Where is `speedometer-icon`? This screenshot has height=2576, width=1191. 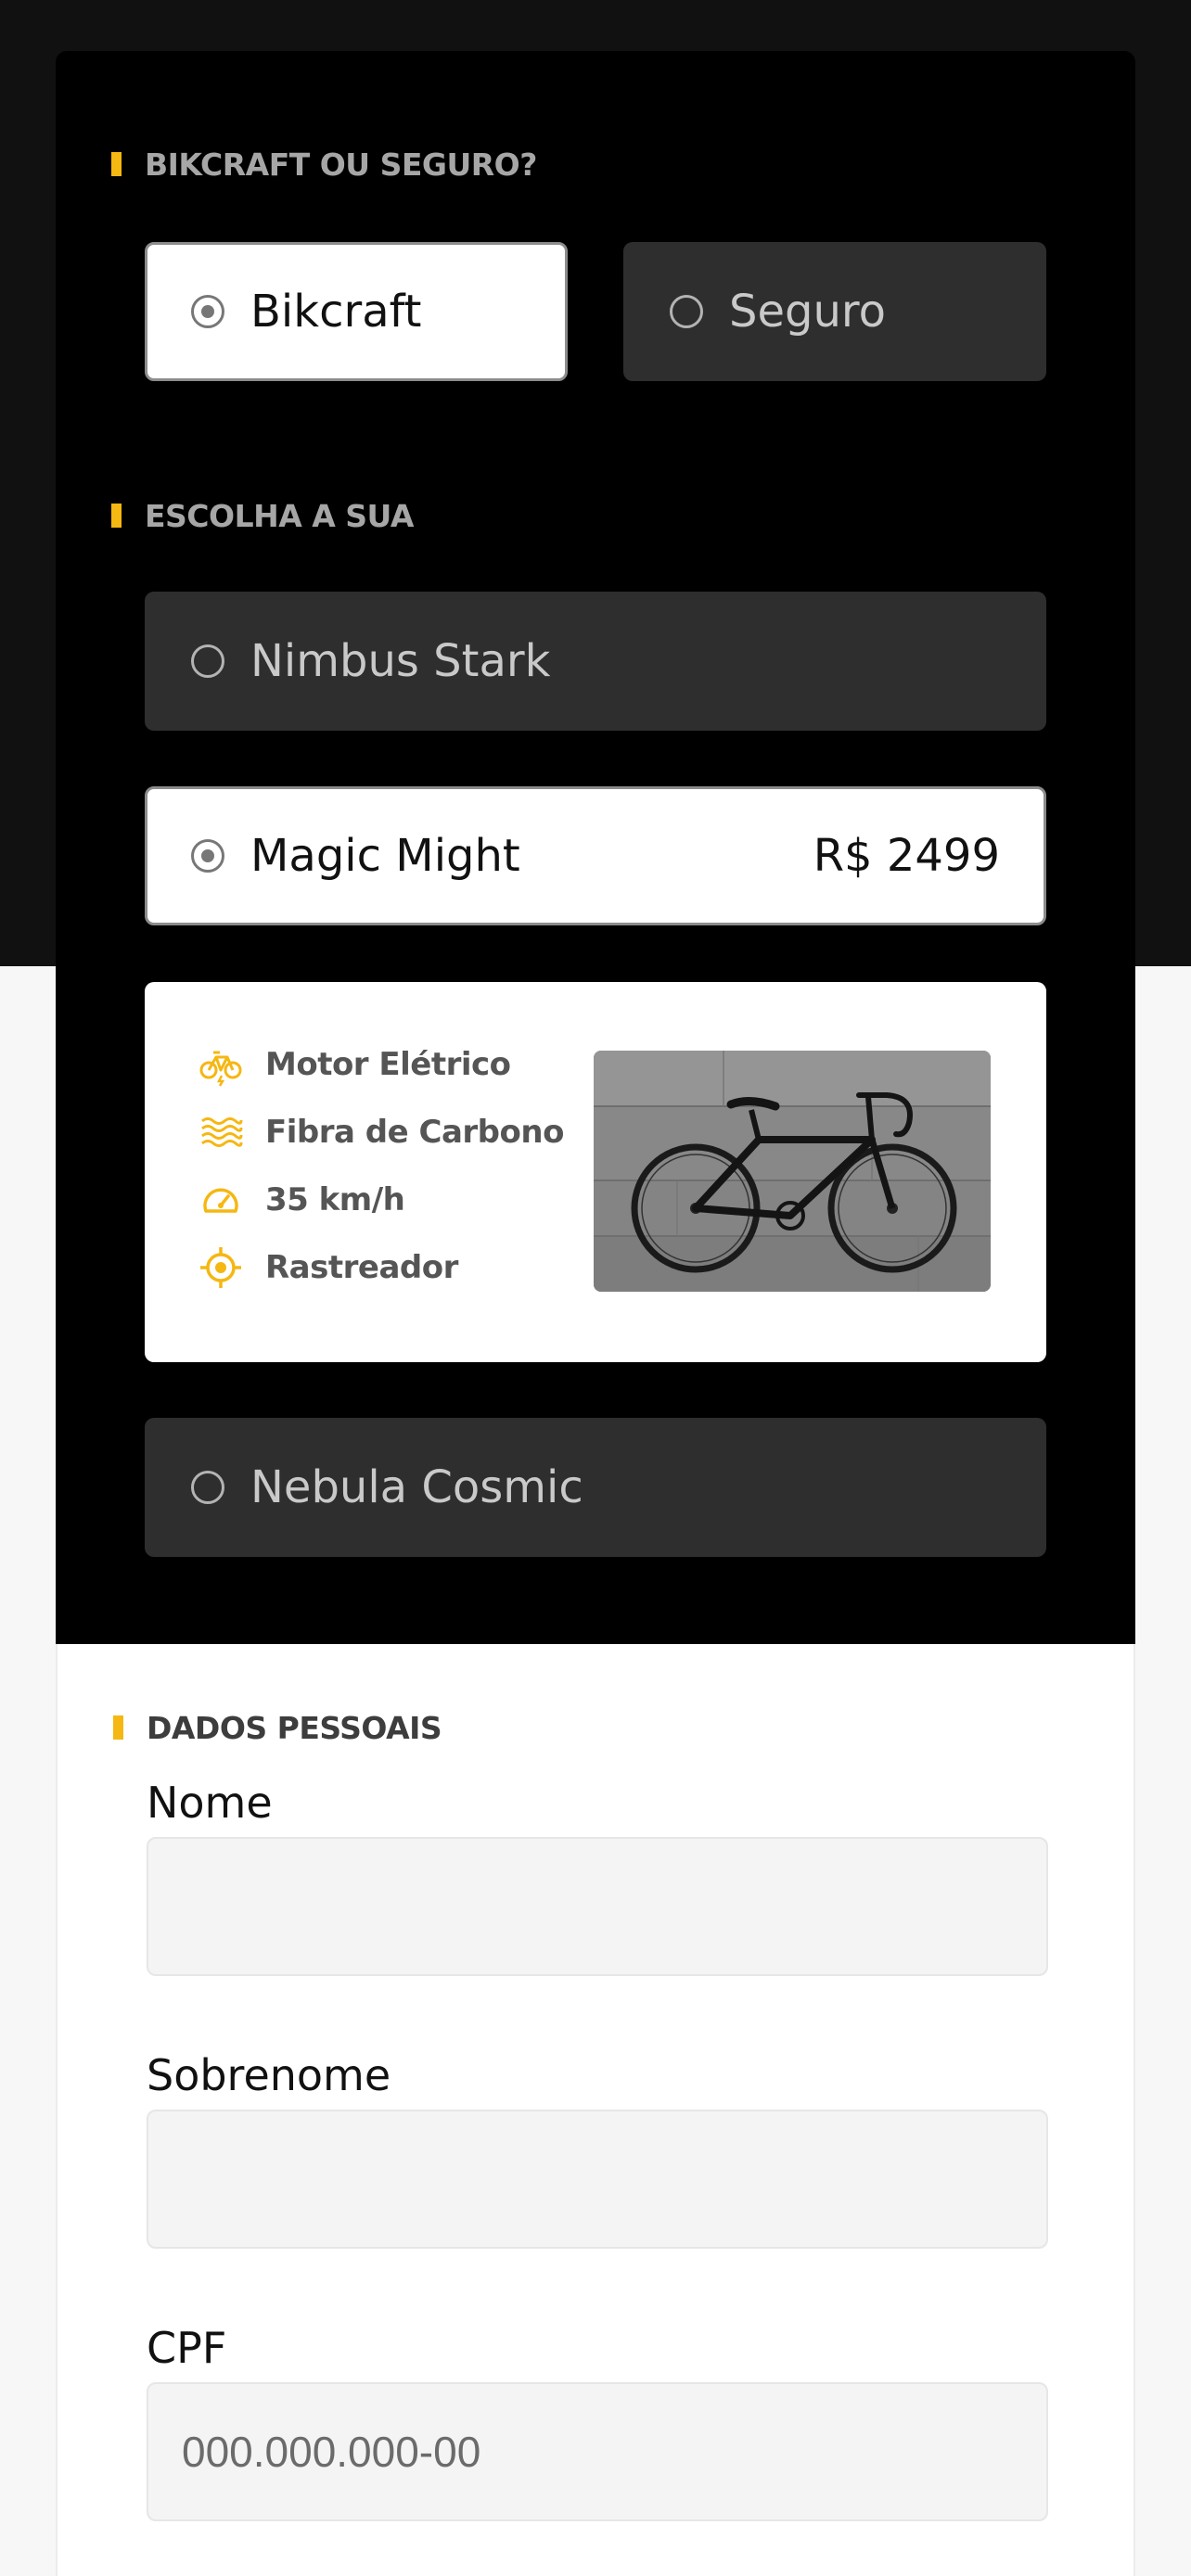 speedometer-icon is located at coordinates (220, 1200).